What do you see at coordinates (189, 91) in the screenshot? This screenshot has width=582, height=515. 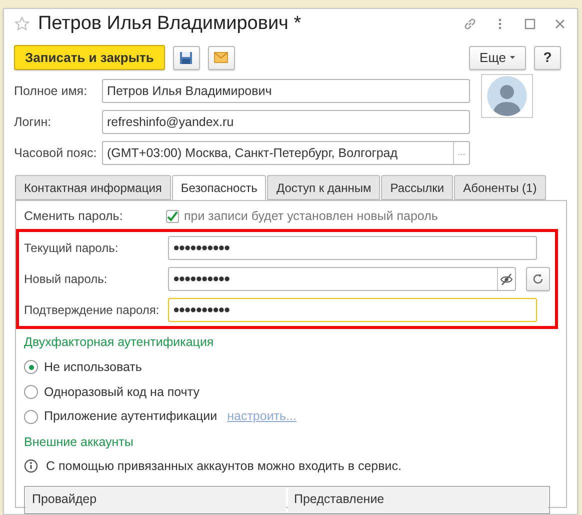 I see `field-value: Петров Илья Владимирович` at bounding box center [189, 91].